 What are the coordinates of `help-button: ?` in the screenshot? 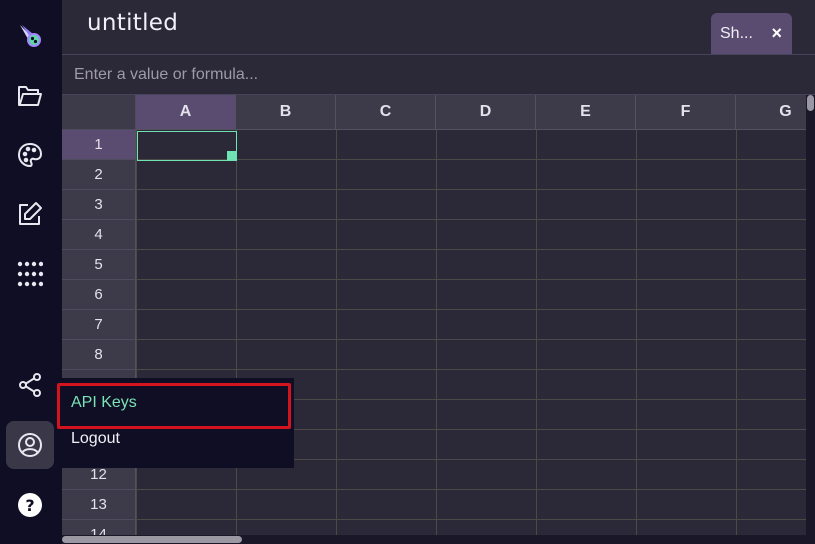 It's located at (30, 505).